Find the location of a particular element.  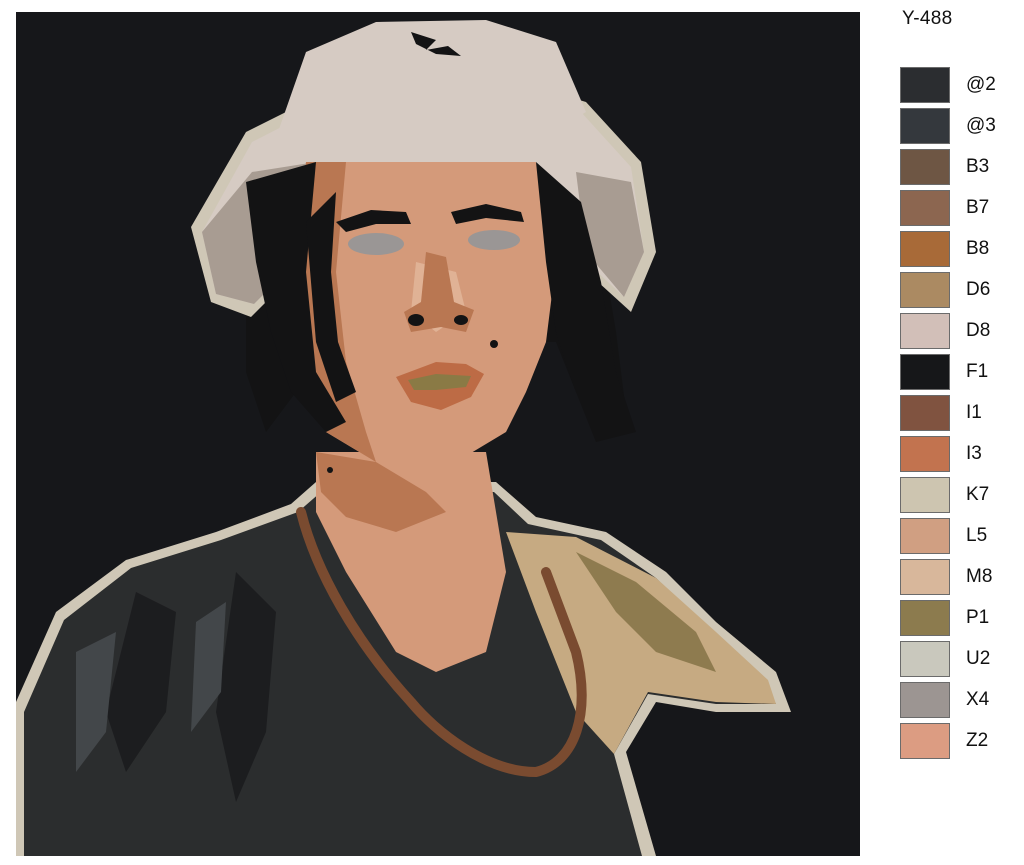

palette-row: D6 is located at coordinates (948, 290).